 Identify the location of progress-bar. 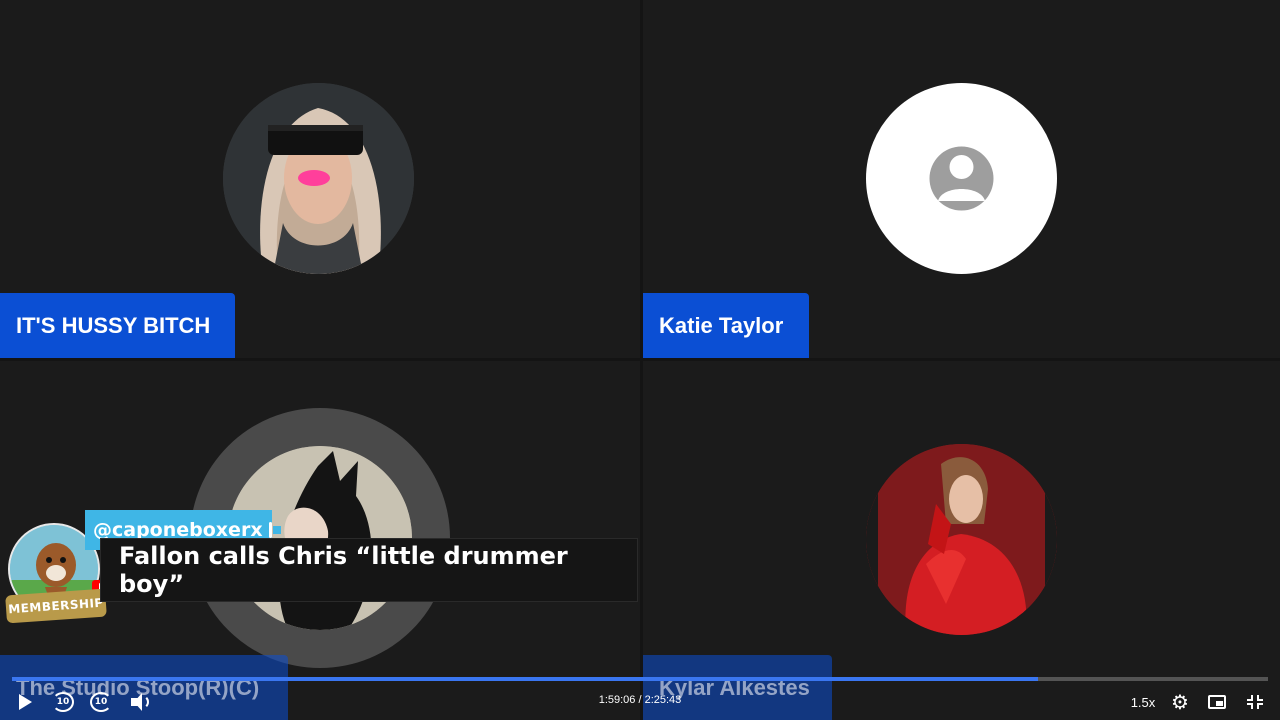
(640, 679).